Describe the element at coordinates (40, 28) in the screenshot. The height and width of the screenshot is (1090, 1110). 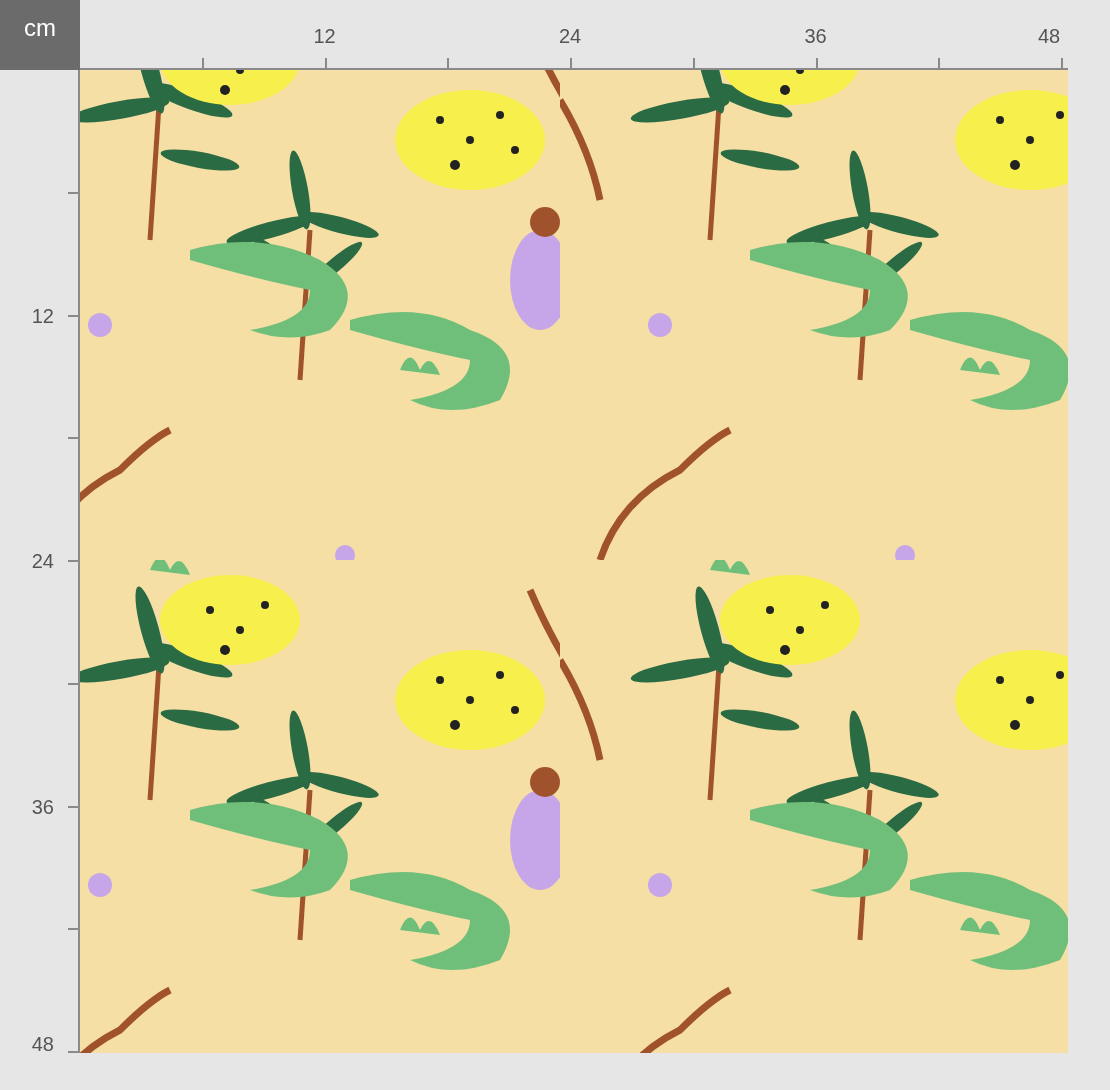
I see `unit-label: cm` at that location.